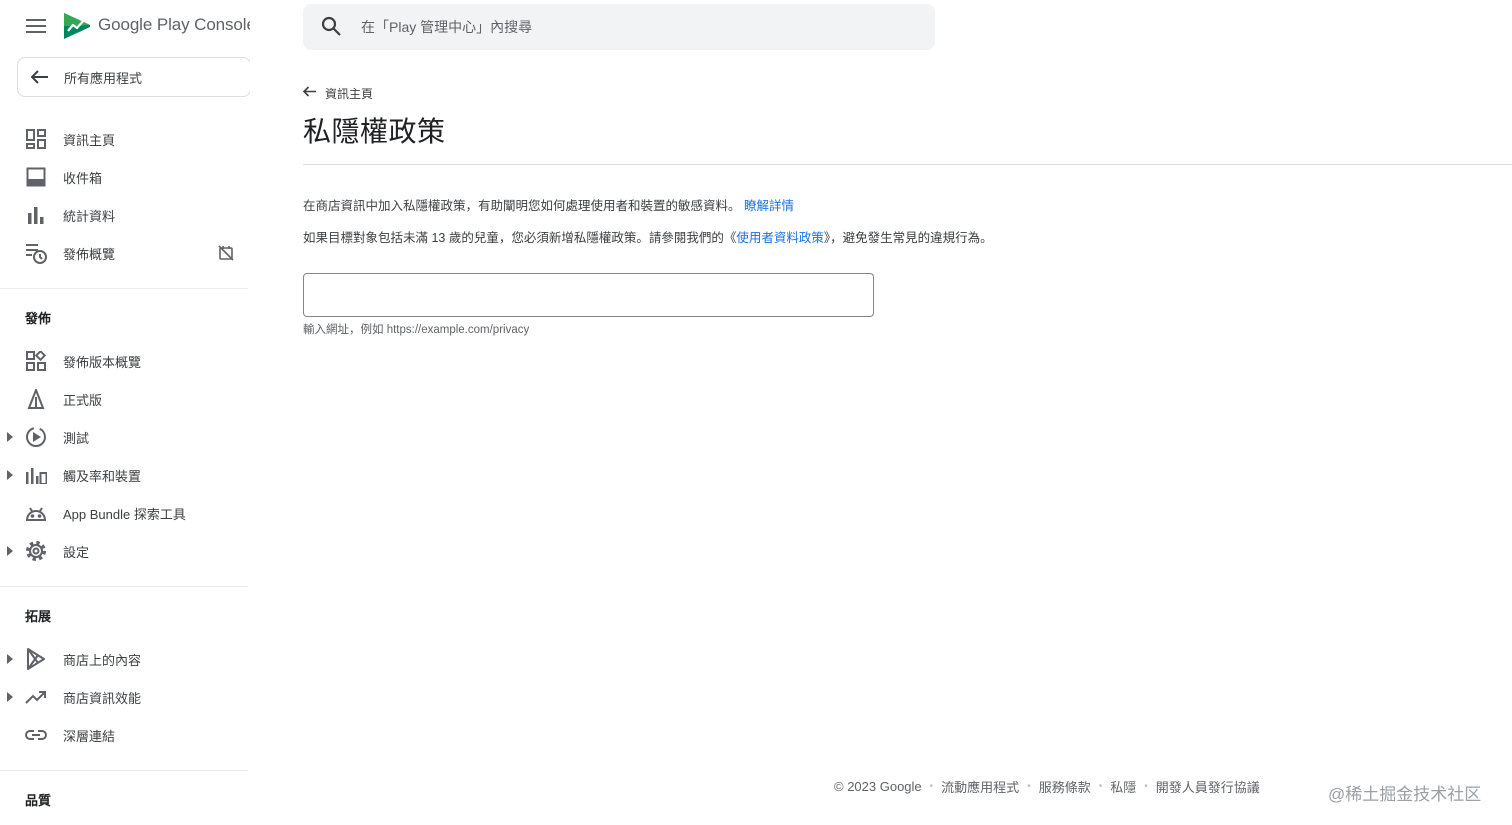 The height and width of the screenshot is (825, 1512). Describe the element at coordinates (222, 24) in the screenshot. I see `brand-console: Console` at that location.